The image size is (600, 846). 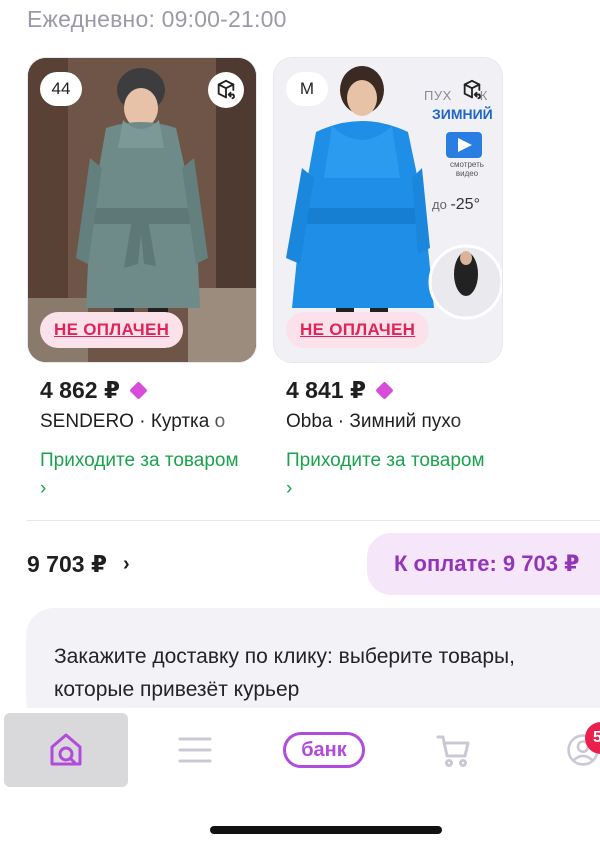 I want to click on promo-line2: ЗИМНИЙ, so click(x=462, y=114).